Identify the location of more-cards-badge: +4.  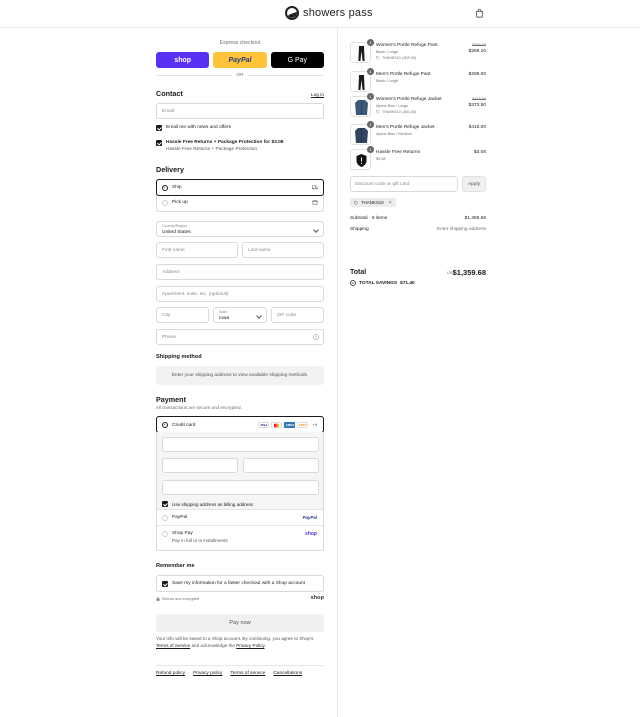
(314, 424).